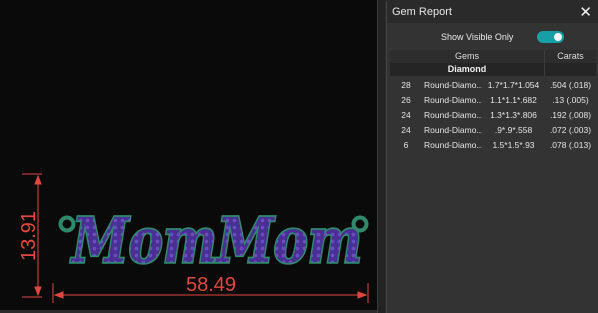 This screenshot has width=598, height=313. I want to click on panel-header: Gem Report ✕, so click(492, 12).